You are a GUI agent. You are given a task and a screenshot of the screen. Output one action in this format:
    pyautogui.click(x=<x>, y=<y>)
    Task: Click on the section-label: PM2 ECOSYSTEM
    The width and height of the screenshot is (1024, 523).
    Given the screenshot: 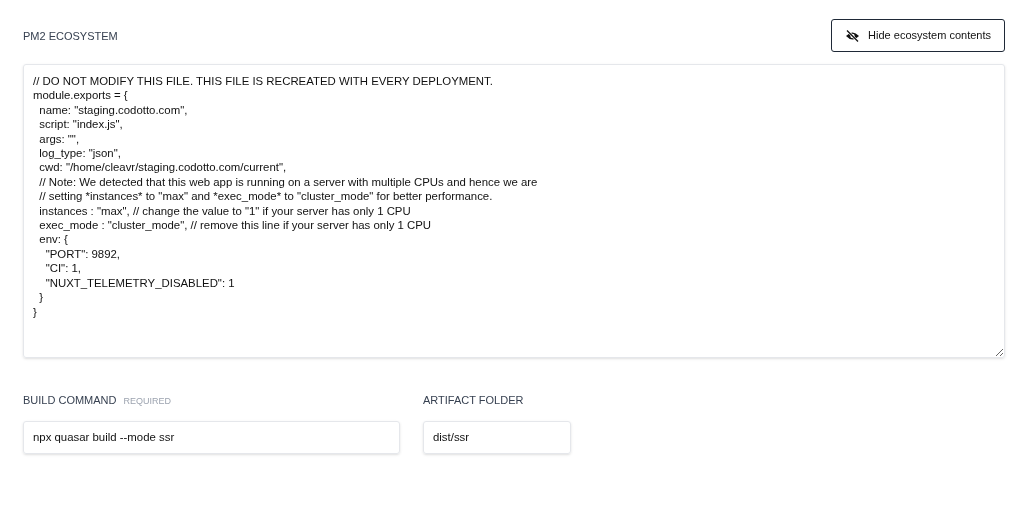 What is the action you would take?
    pyautogui.click(x=70, y=37)
    